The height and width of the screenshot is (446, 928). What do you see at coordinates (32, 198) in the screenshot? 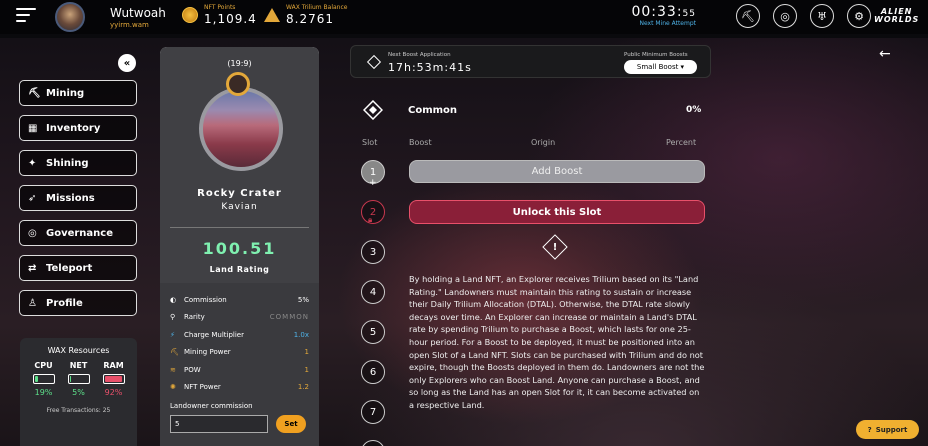
I see `rocket-icon: ➶` at bounding box center [32, 198].